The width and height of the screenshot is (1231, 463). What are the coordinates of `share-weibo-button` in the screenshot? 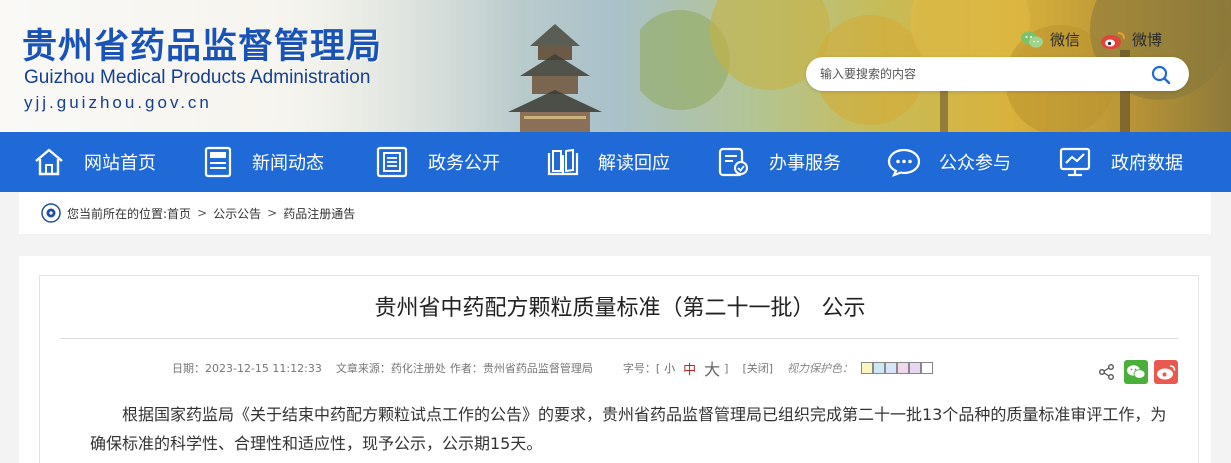 It's located at (1166, 372).